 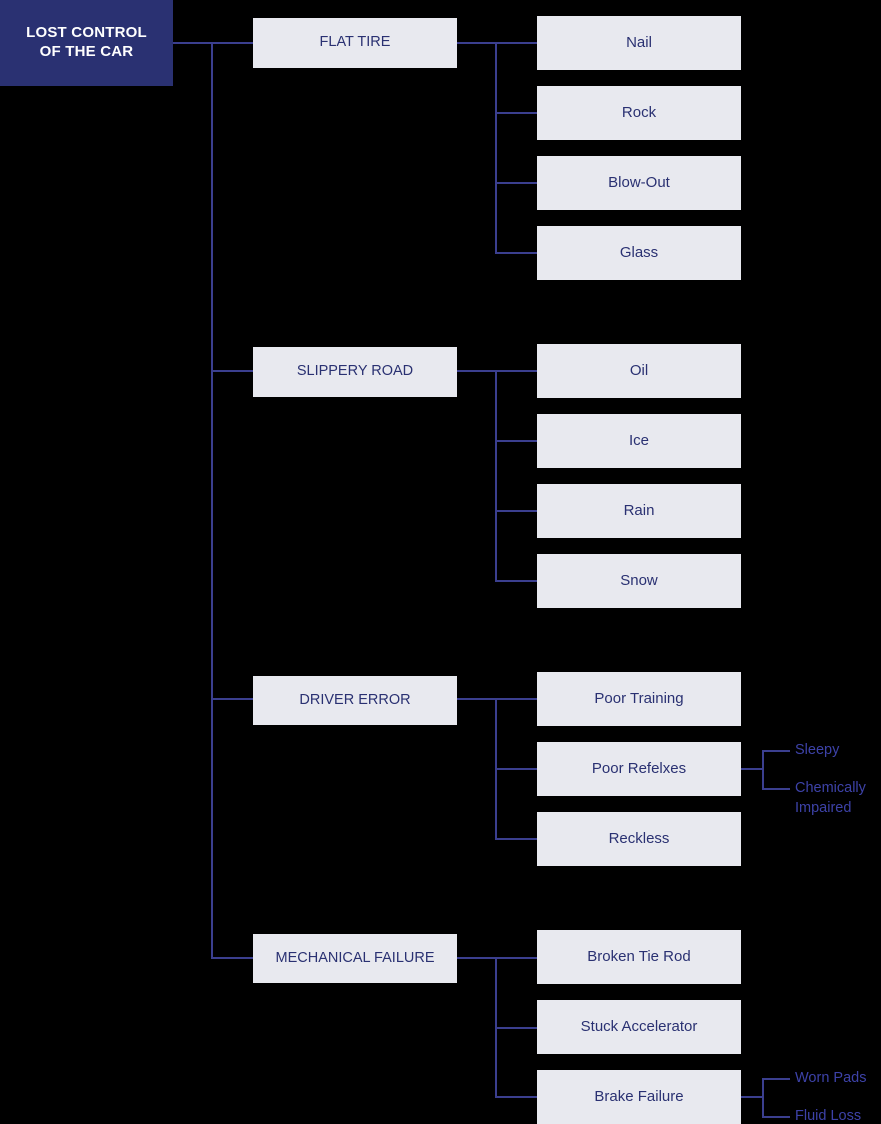 I want to click on sub-leaf-node-sleepy-label: Sleepy, so click(x=817, y=750).